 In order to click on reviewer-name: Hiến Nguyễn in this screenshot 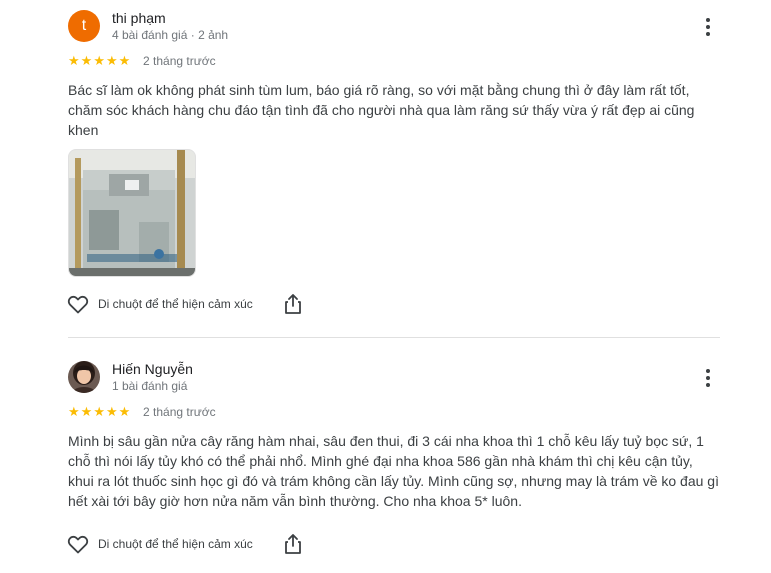, I will do `click(152, 369)`.